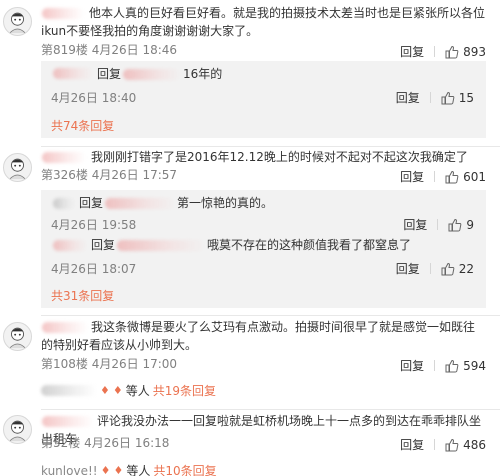 The image size is (500, 476). What do you see at coordinates (184, 390) in the screenshot?
I see `more-replies-link: 共19条回复` at bounding box center [184, 390].